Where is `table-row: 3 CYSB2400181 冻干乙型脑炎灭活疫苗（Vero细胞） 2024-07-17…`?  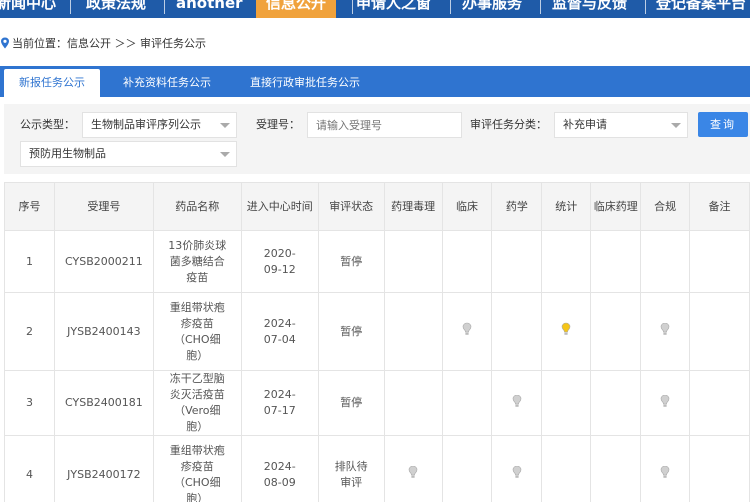 table-row: 3 CYSB2400181 冻干乙型脑炎灭活疫苗（Vero细胞） 2024-07-17… is located at coordinates (377, 403).